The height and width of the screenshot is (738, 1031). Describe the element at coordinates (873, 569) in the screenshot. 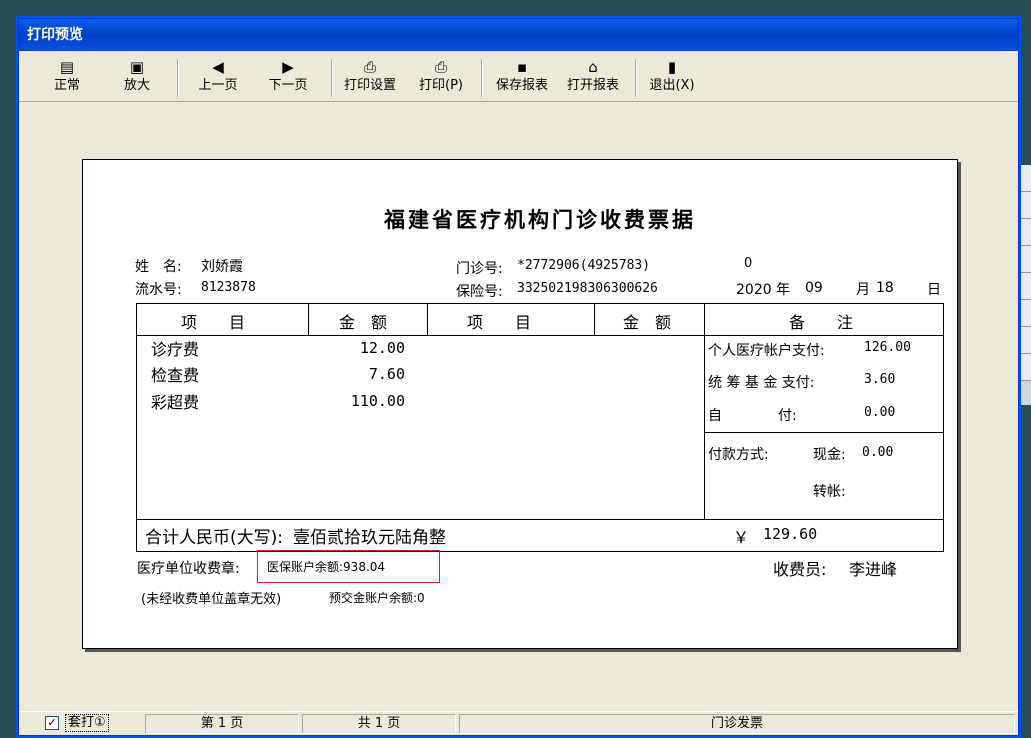

I see `cashier-name: 李进峰` at that location.